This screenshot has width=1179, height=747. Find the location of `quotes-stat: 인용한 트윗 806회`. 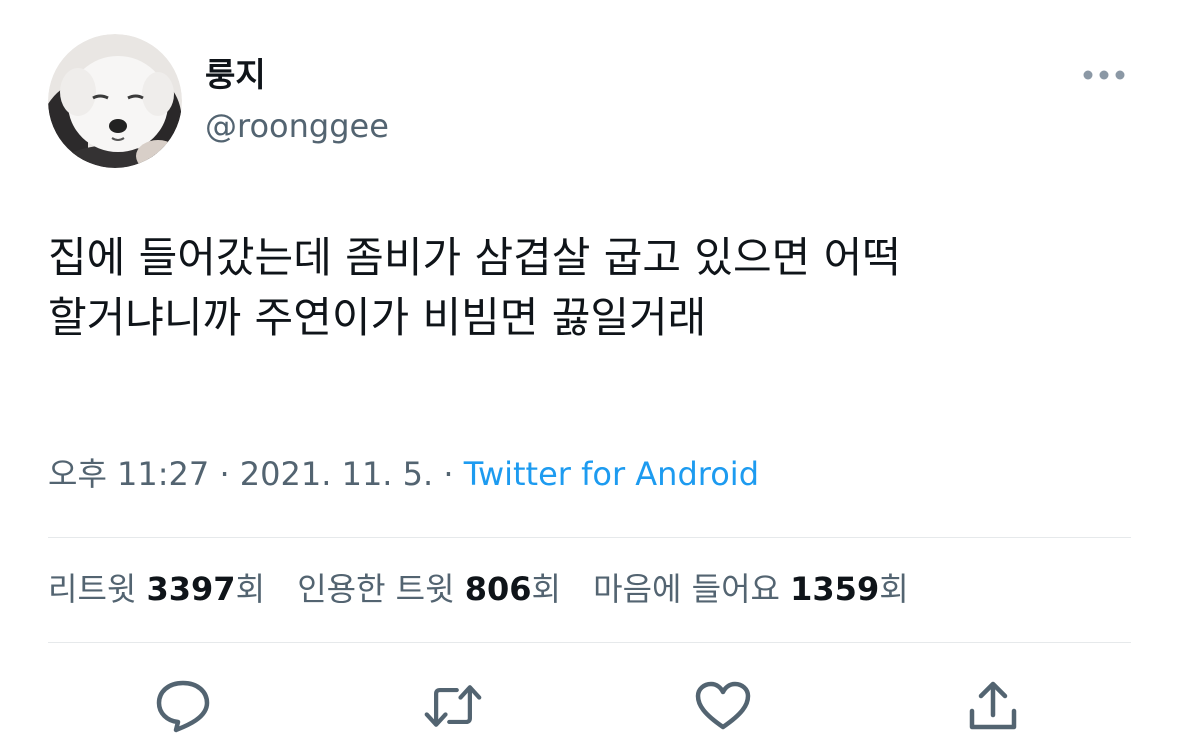

quotes-stat: 인용한 트윗 806회 is located at coordinates (429, 589).